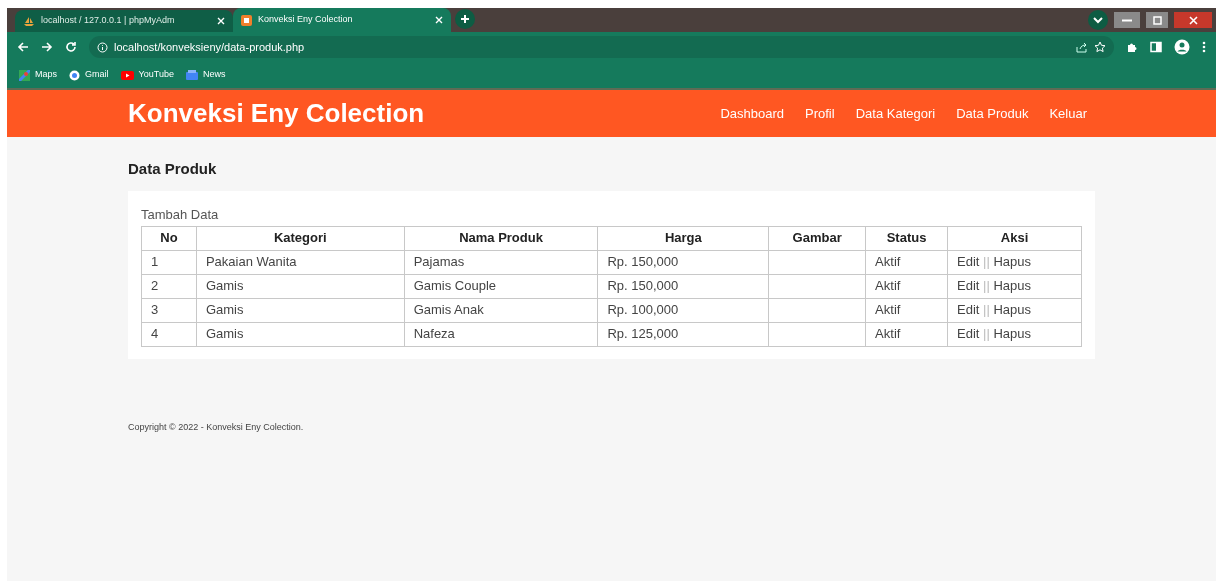  Describe the element at coordinates (501, 238) in the screenshot. I see `column-header: Nama Produk` at that location.